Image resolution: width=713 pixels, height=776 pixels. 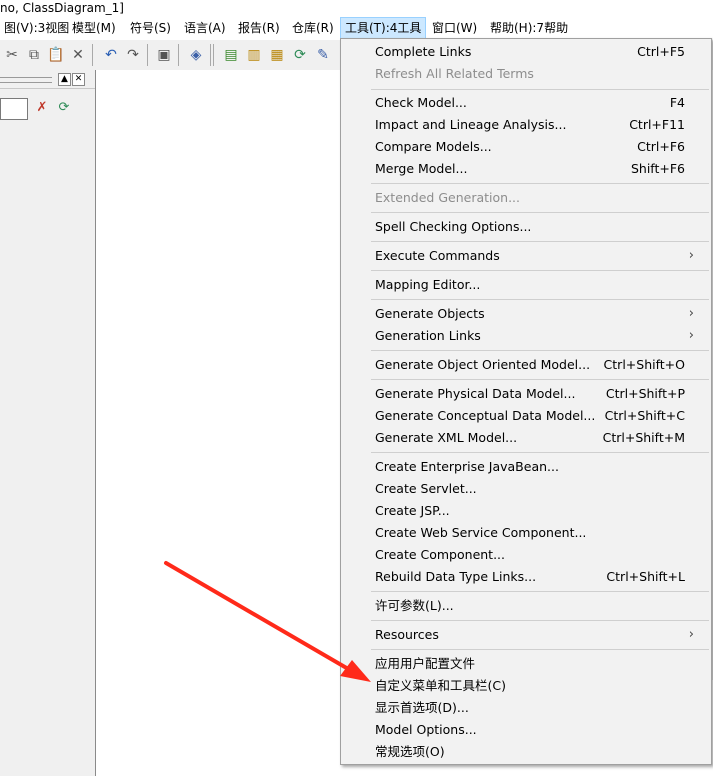 What do you see at coordinates (526, 438) in the screenshot?
I see `menu-item-generate-xml-model: Generate XML Model... Ctrl+Shift+M` at bounding box center [526, 438].